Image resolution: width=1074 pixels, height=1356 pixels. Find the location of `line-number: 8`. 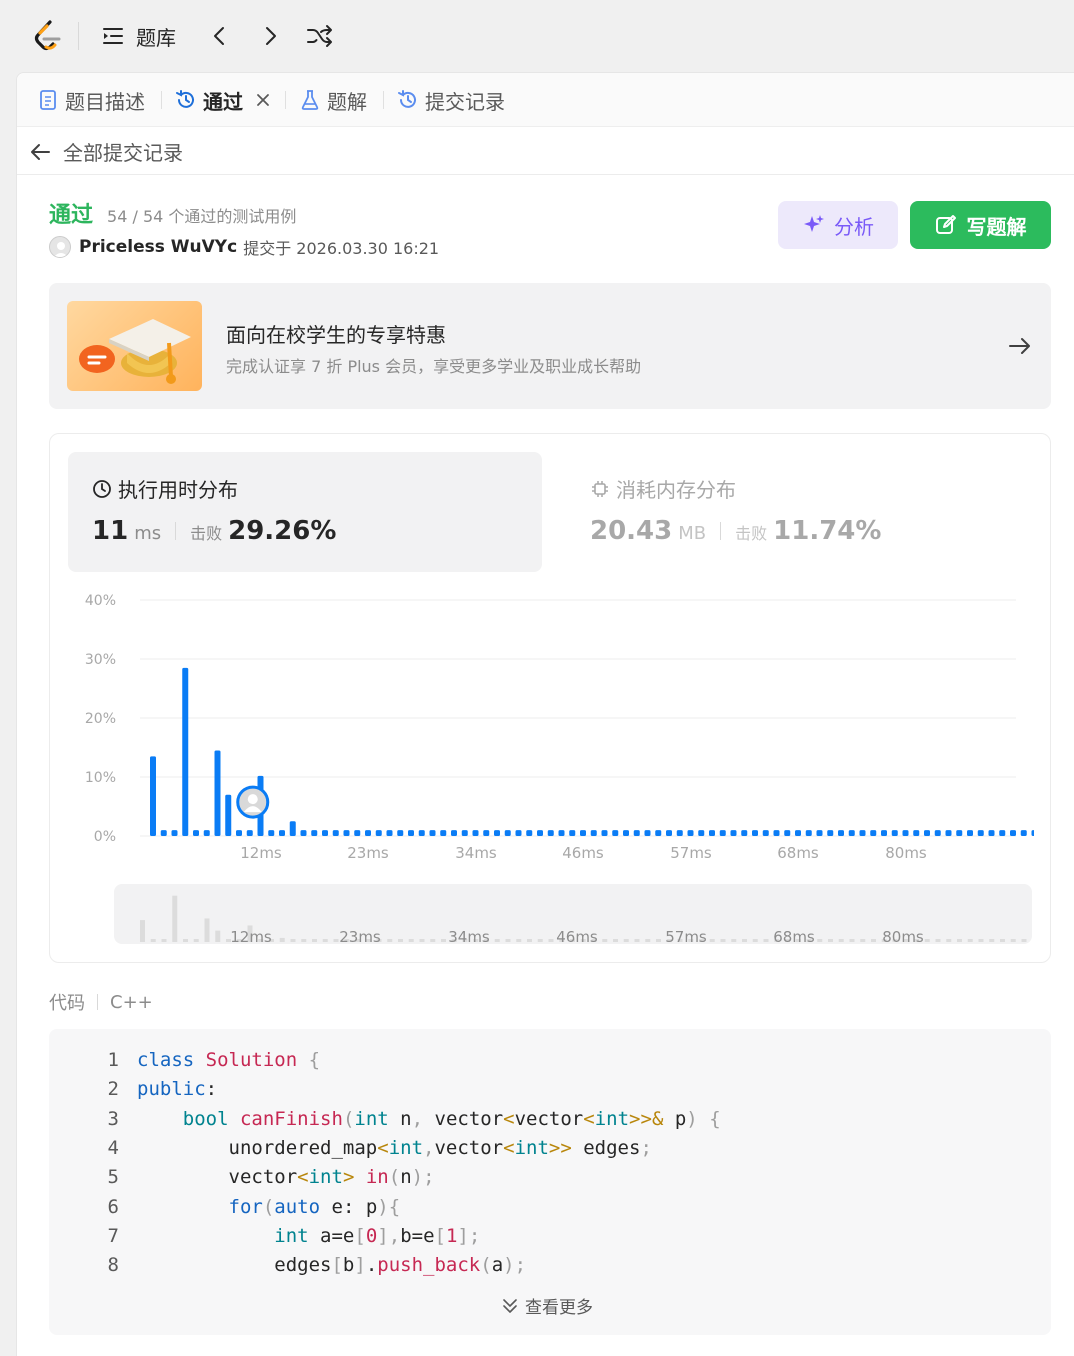

line-number: 8 is located at coordinates (113, 1265).